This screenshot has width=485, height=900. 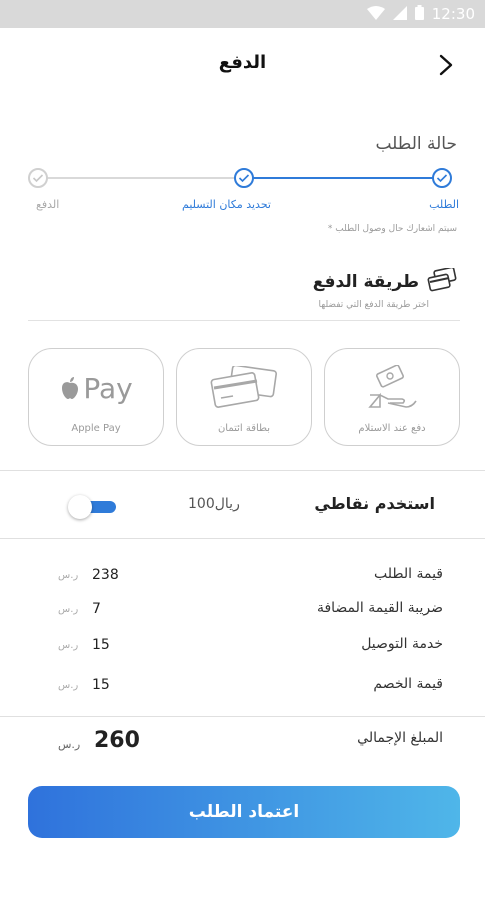 I want to click on summary-label: قيمة الخصم, so click(x=408, y=684).